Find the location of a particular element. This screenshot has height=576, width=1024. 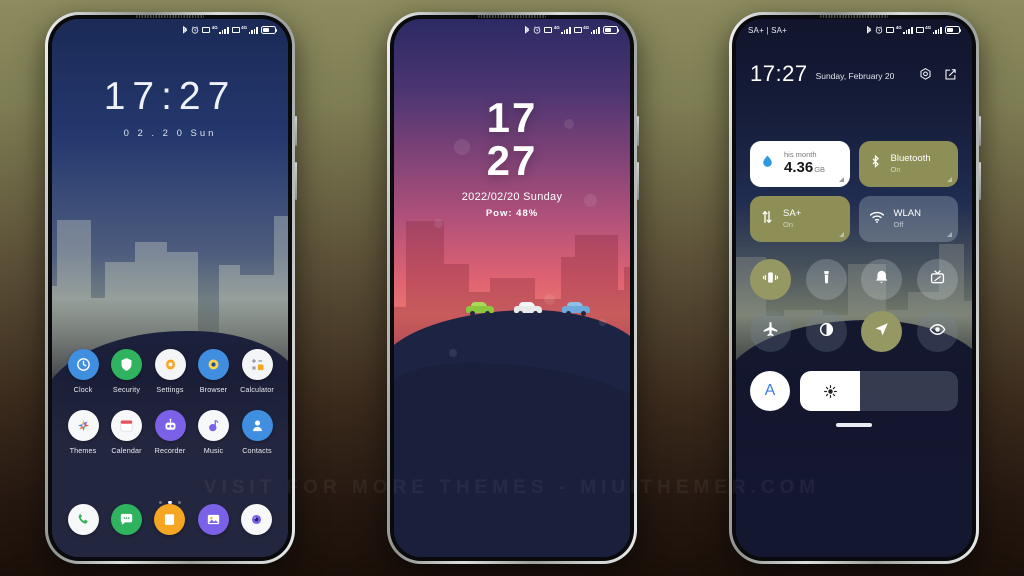

dock-gallery is located at coordinates (213, 519).